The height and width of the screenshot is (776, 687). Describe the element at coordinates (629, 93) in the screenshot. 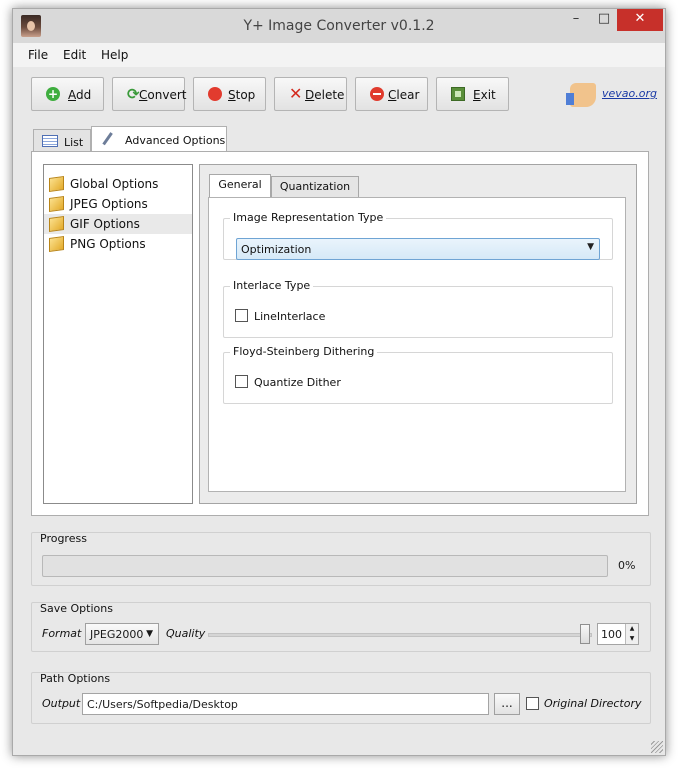

I see `vevao-link: vevao.org` at that location.